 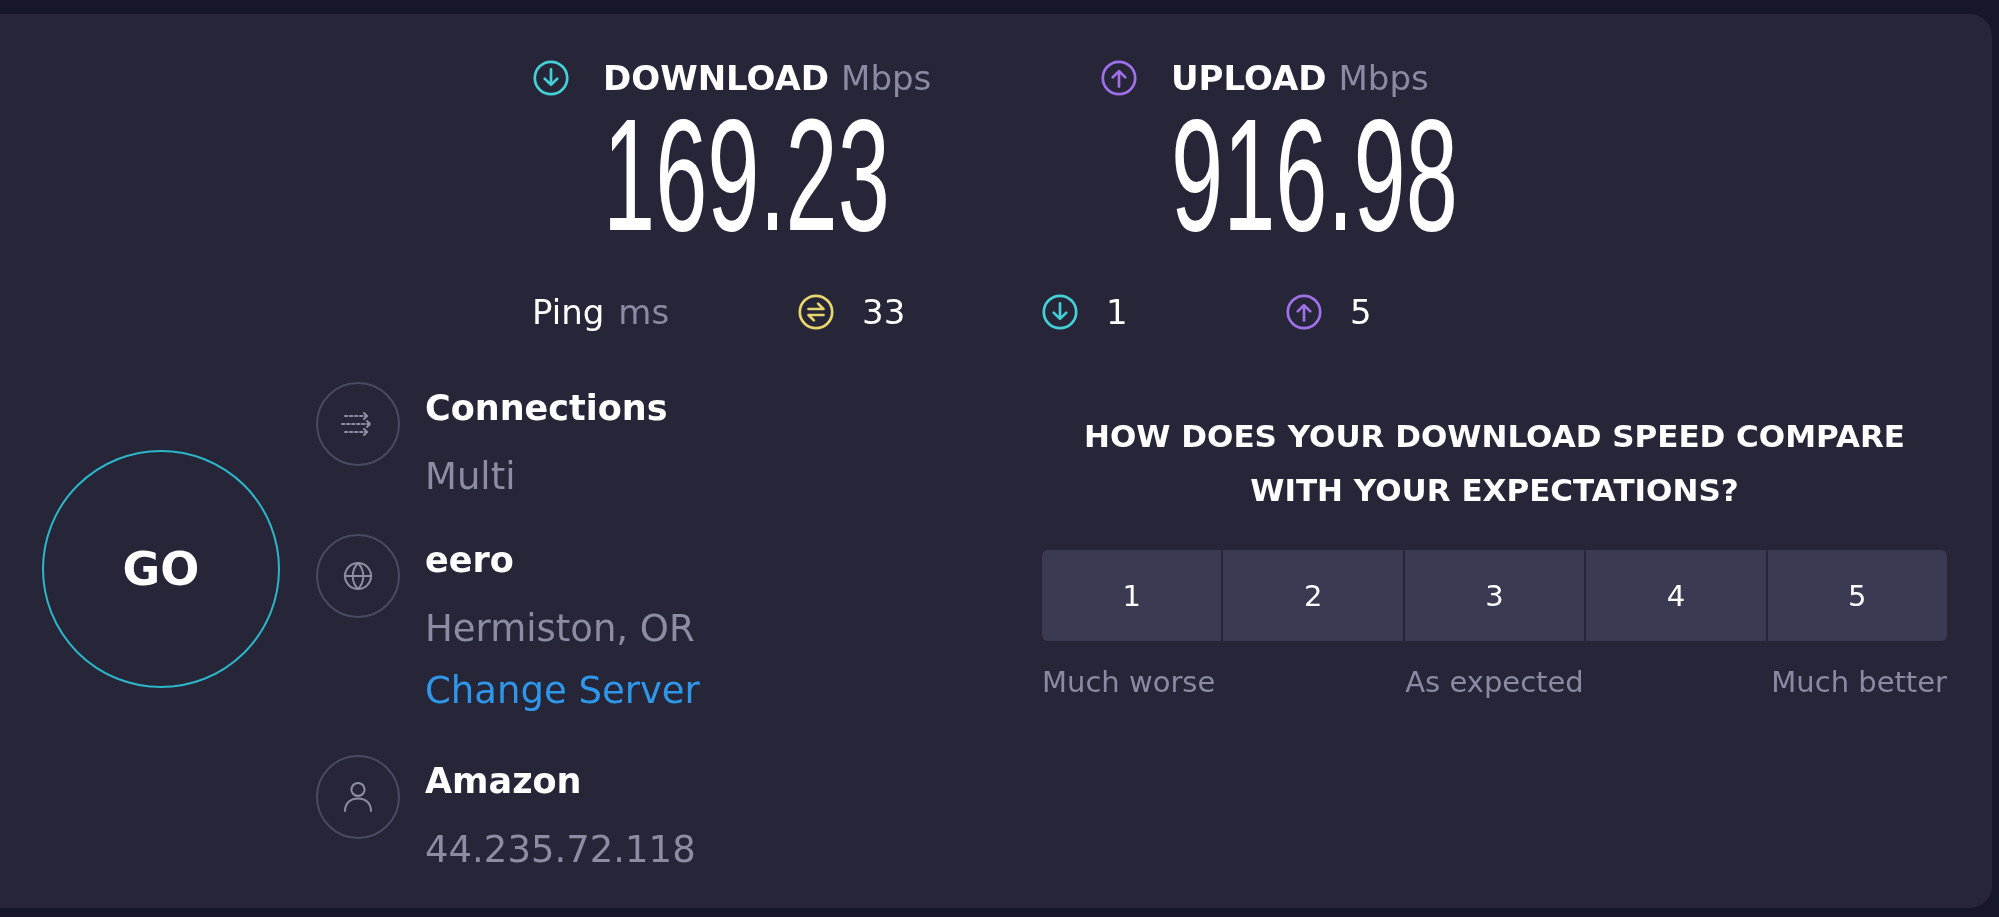 What do you see at coordinates (1313, 595) in the screenshot?
I see `rating-button: 2` at bounding box center [1313, 595].